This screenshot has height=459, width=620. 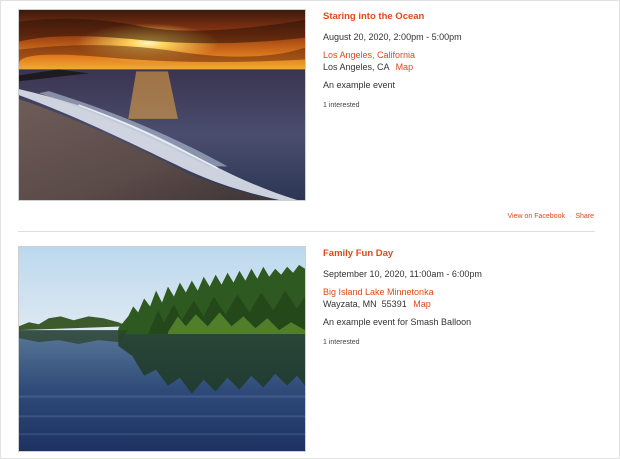 What do you see at coordinates (402, 274) in the screenshot?
I see `event-date: September 10, 2020, 11:00am - 6:00pm` at bounding box center [402, 274].